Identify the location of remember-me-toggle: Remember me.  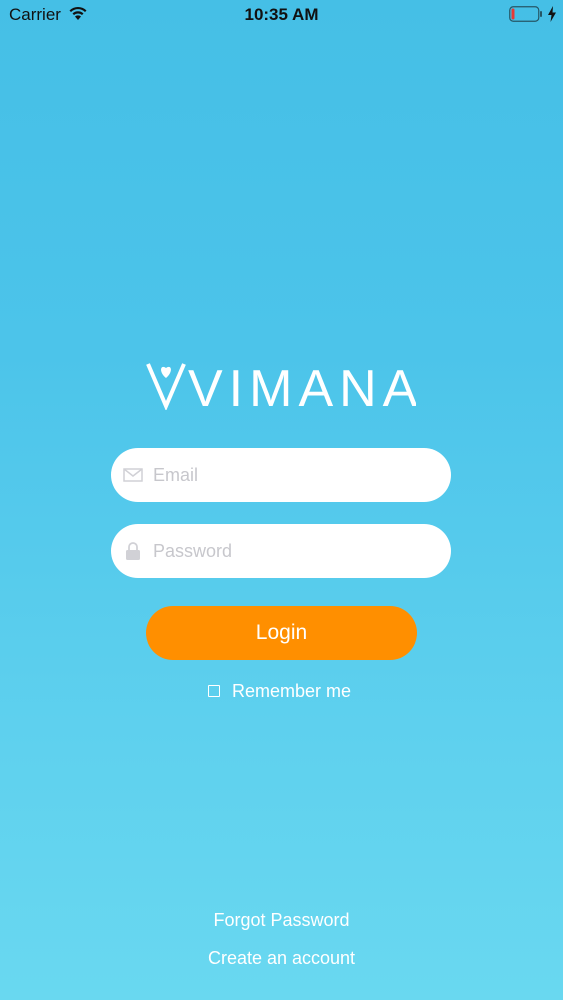
(279, 691).